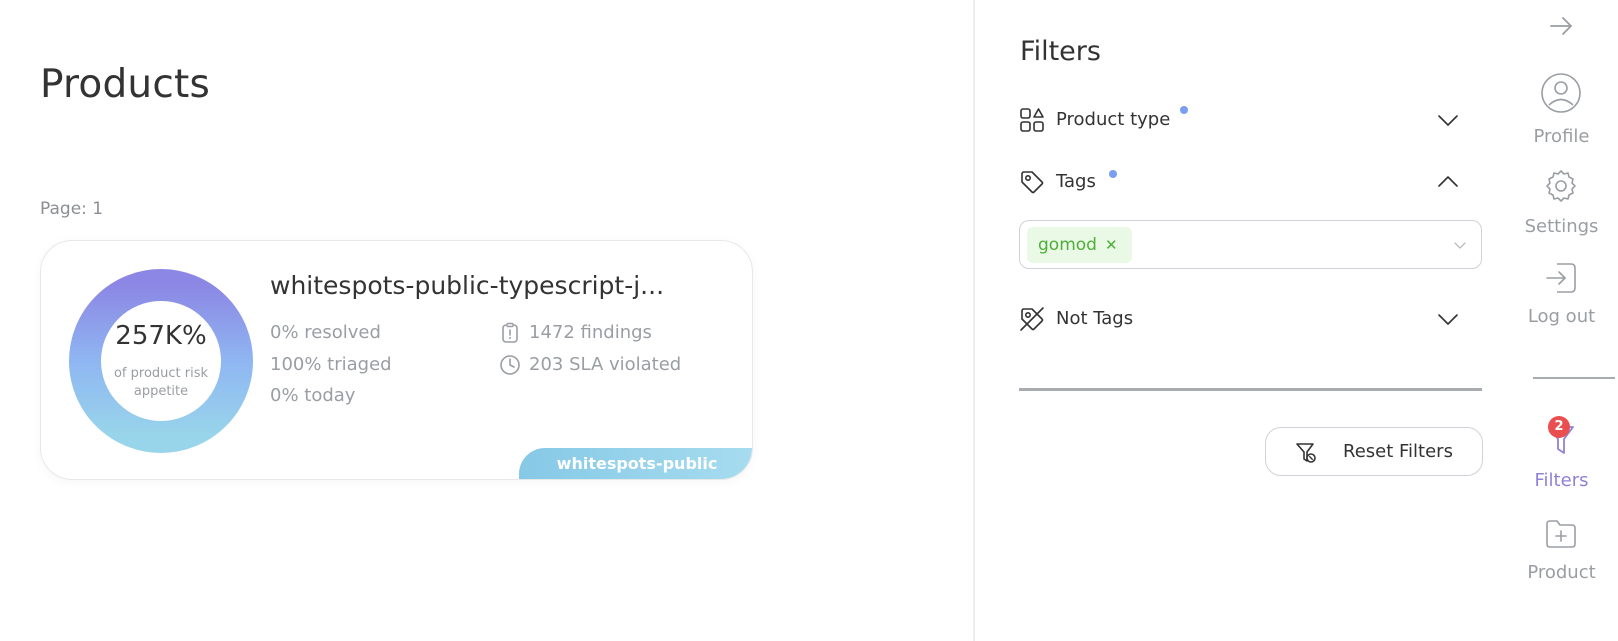 The image size is (1618, 641). What do you see at coordinates (1561, 136) in the screenshot?
I see `sidebar-label-profile: Profile` at bounding box center [1561, 136].